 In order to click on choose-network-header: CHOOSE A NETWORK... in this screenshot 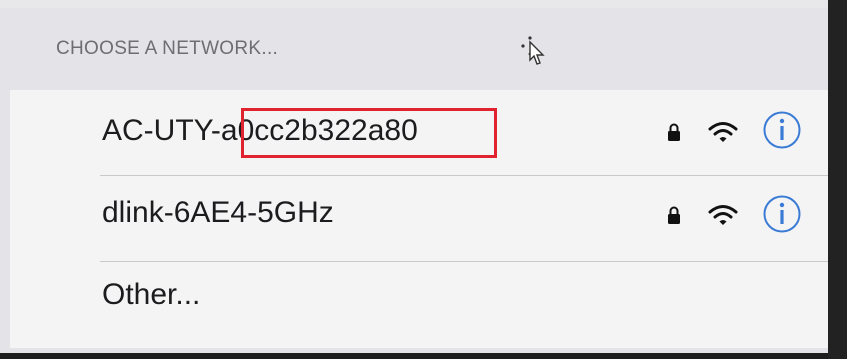, I will do `click(167, 48)`.